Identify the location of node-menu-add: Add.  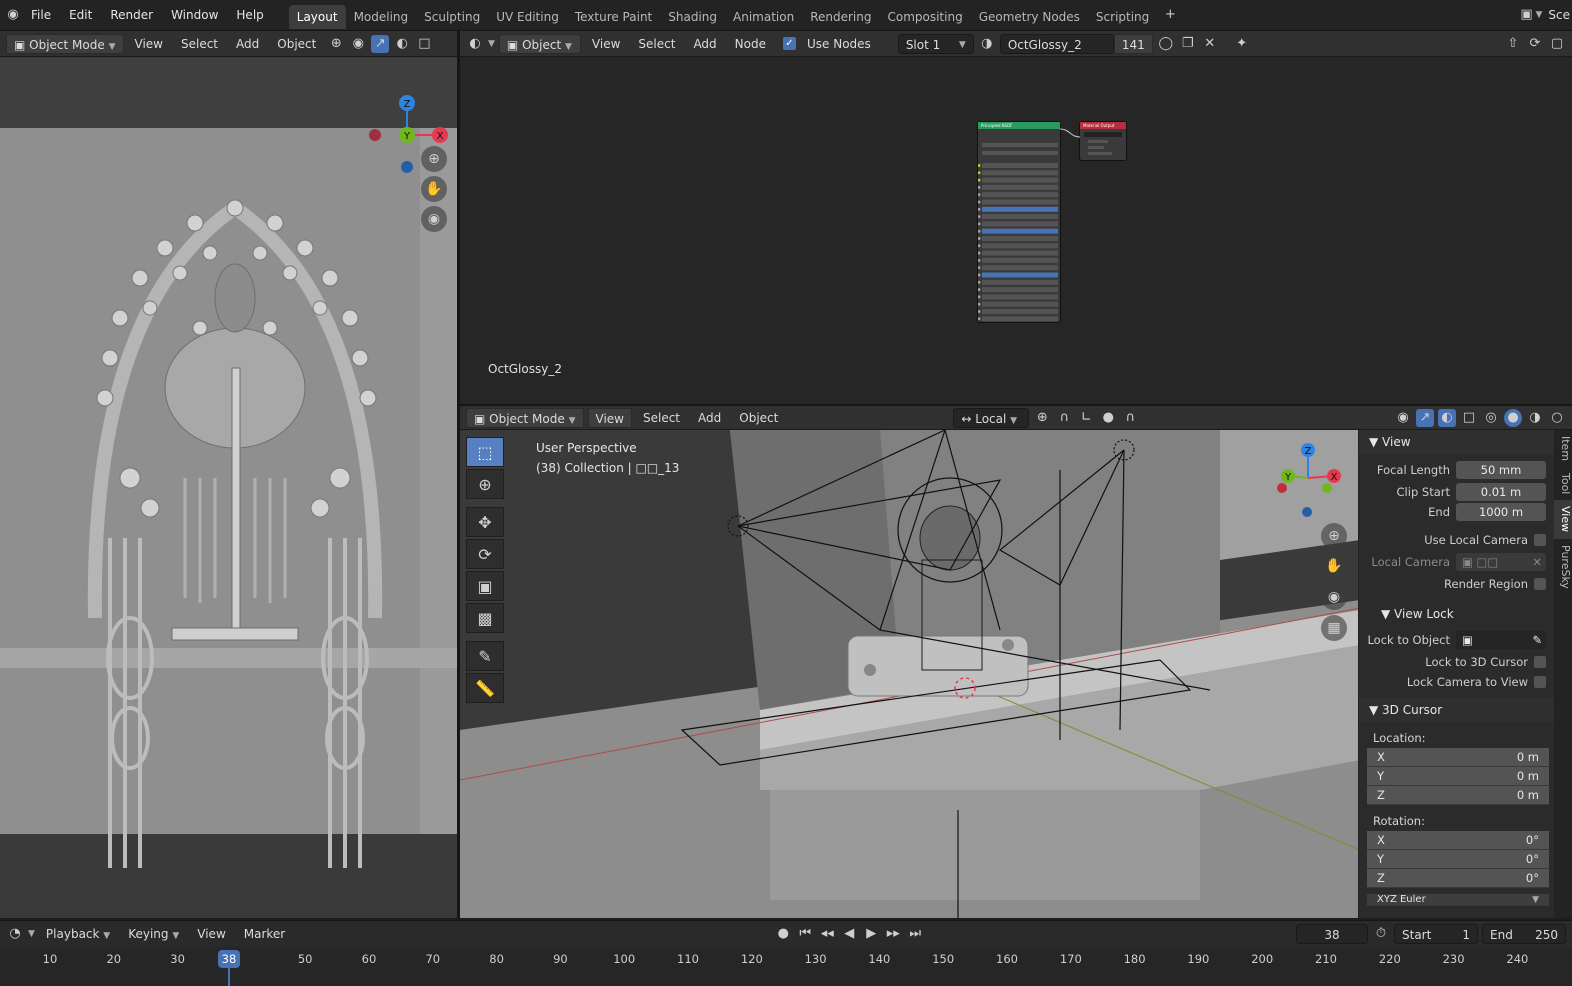
(704, 44).